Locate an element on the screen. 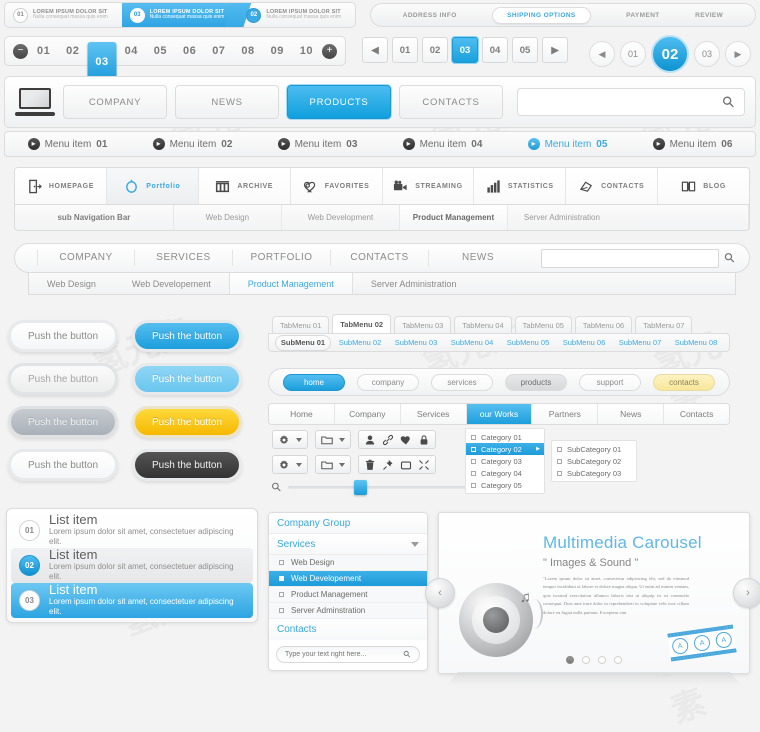  accordion-header-services: Services is located at coordinates (348, 544).